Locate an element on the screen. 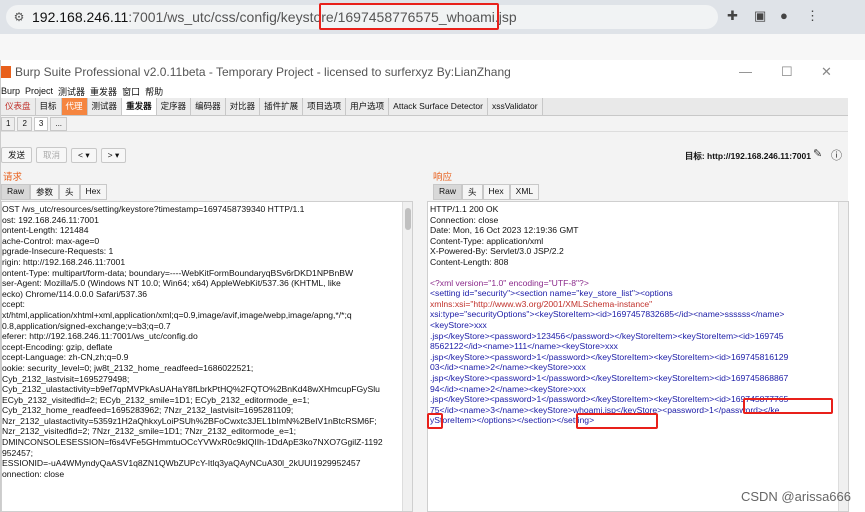 The height and width of the screenshot is (512, 865). tab-project-options: 项目选项 is located at coordinates (325, 106).